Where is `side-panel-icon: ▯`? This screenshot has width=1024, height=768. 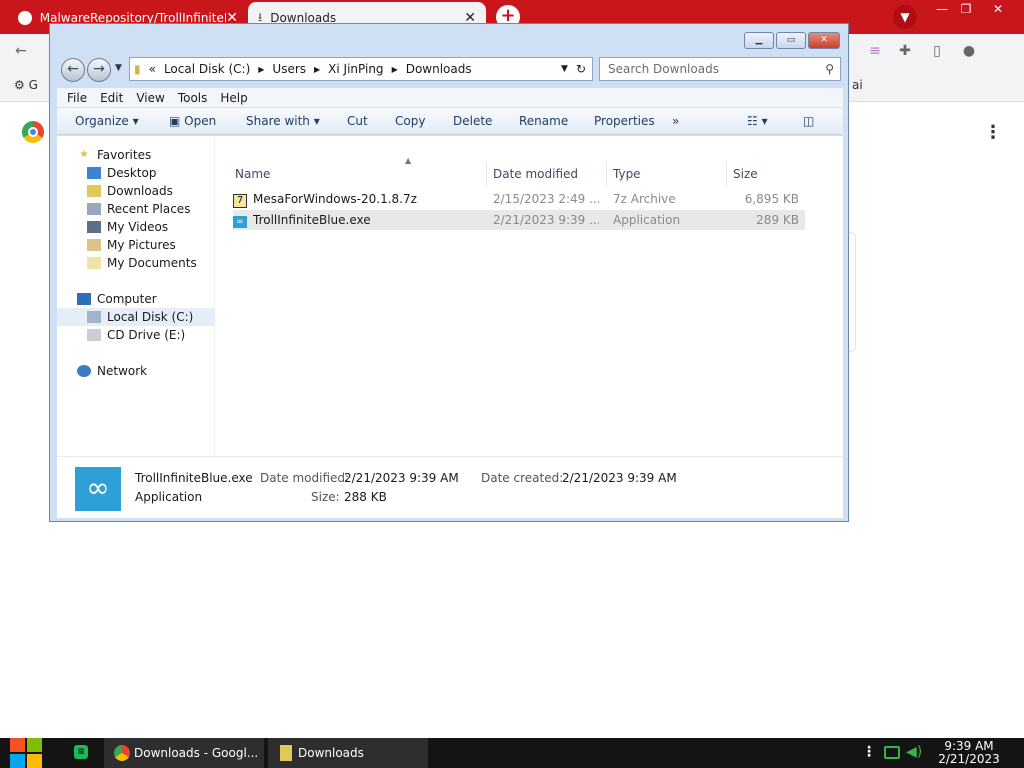
side-panel-icon: ▯ is located at coordinates (937, 51).